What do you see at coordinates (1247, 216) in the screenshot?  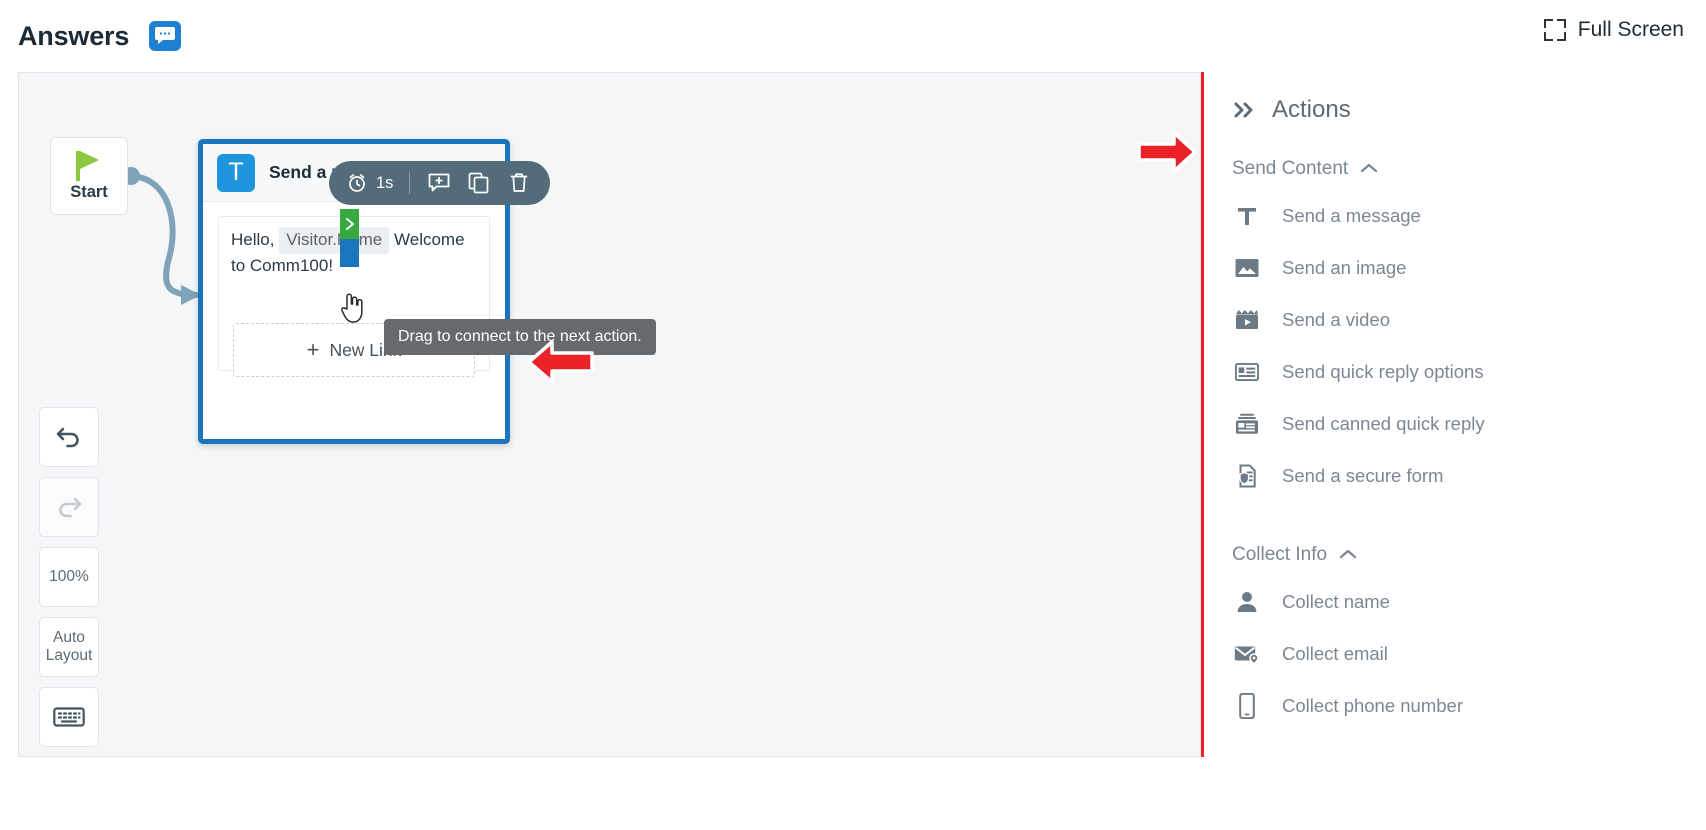 I see `text-t-icon` at bounding box center [1247, 216].